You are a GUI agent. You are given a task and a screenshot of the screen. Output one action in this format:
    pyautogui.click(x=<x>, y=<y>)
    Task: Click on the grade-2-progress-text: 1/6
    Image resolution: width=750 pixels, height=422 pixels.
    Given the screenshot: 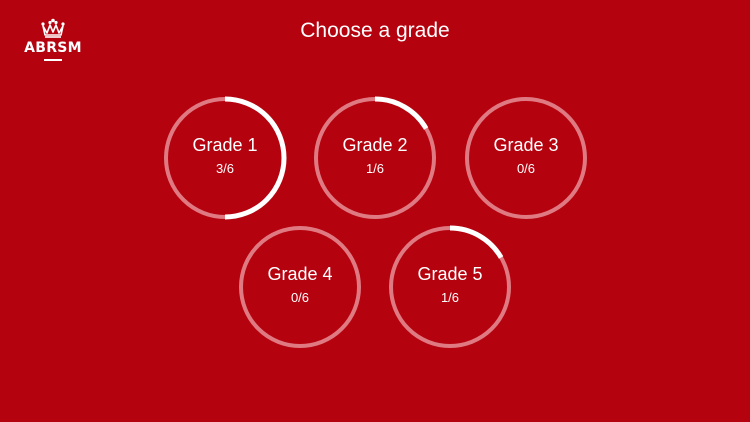 What is the action you would take?
    pyautogui.click(x=375, y=168)
    